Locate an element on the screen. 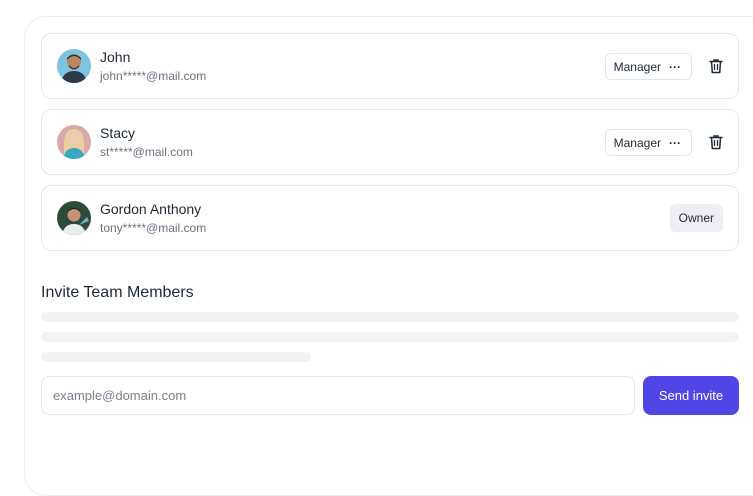 Image resolution: width=753 pixels, height=496 pixels. member-name: Stacy is located at coordinates (118, 133).